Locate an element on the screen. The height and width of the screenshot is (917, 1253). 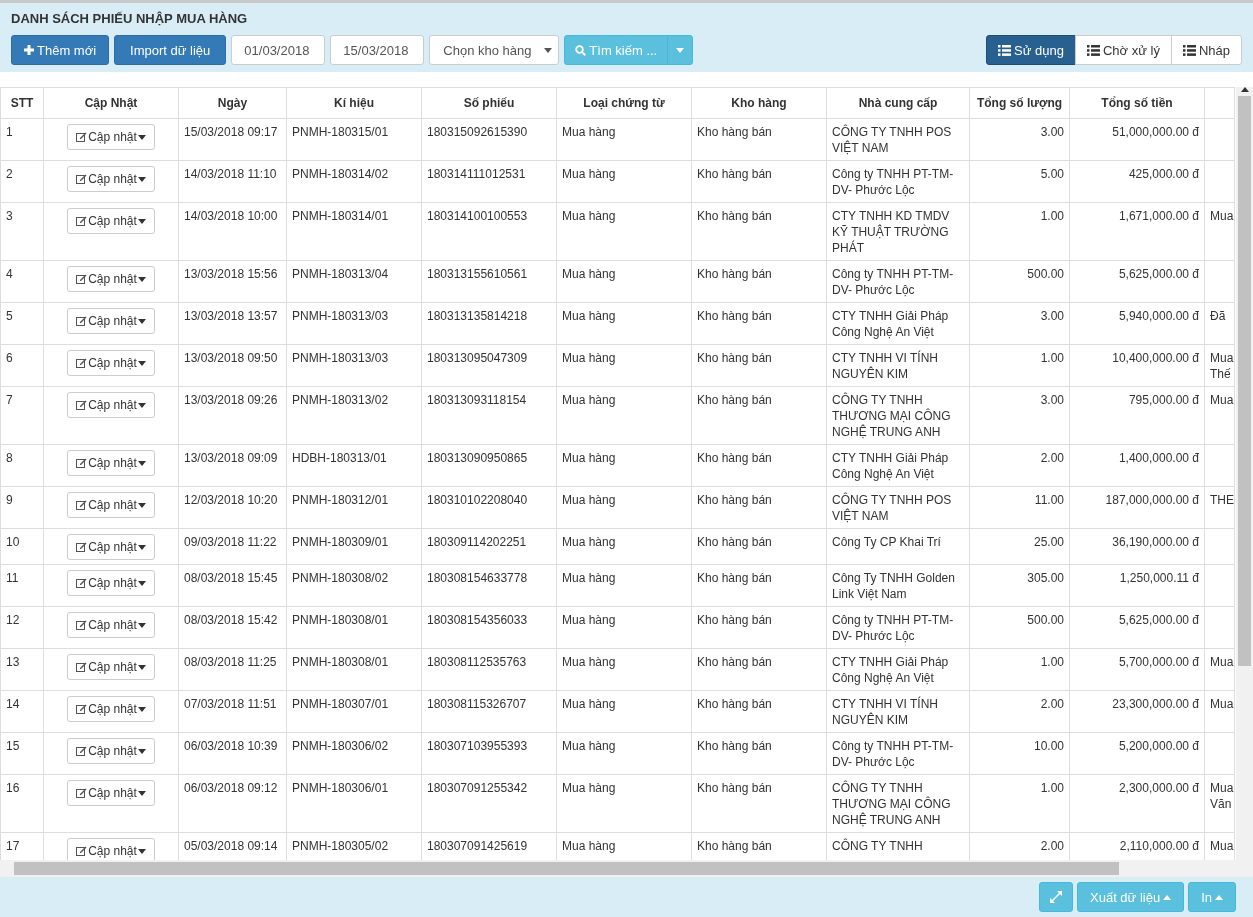
status-tab: Sử dụng is located at coordinates (1031, 50).